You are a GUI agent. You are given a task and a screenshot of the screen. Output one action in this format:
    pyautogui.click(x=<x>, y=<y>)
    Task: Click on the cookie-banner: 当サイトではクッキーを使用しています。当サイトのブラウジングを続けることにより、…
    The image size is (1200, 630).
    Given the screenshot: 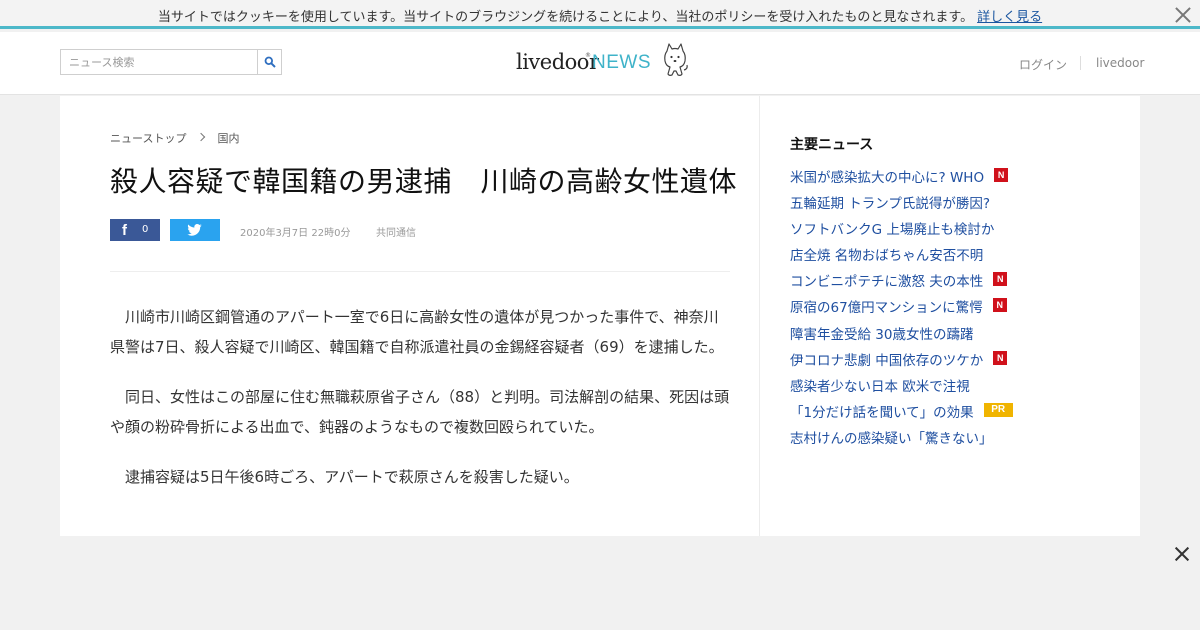 What is the action you would take?
    pyautogui.click(x=600, y=14)
    